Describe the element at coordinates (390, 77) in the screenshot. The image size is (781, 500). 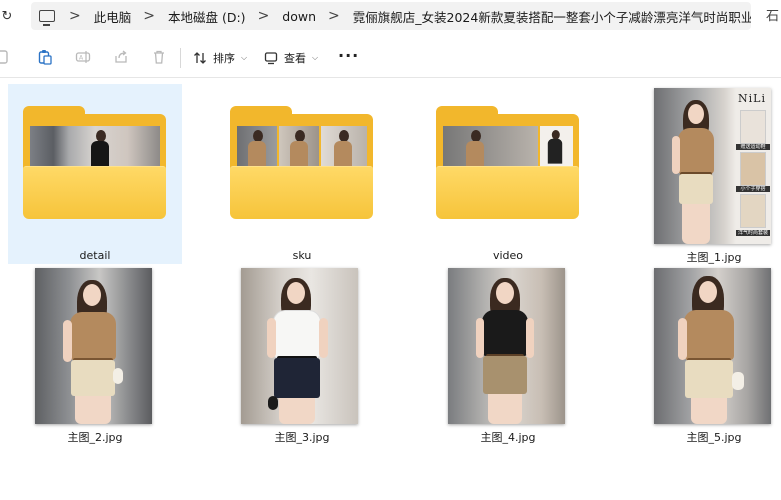
I see `toolbar-separator-line` at that location.